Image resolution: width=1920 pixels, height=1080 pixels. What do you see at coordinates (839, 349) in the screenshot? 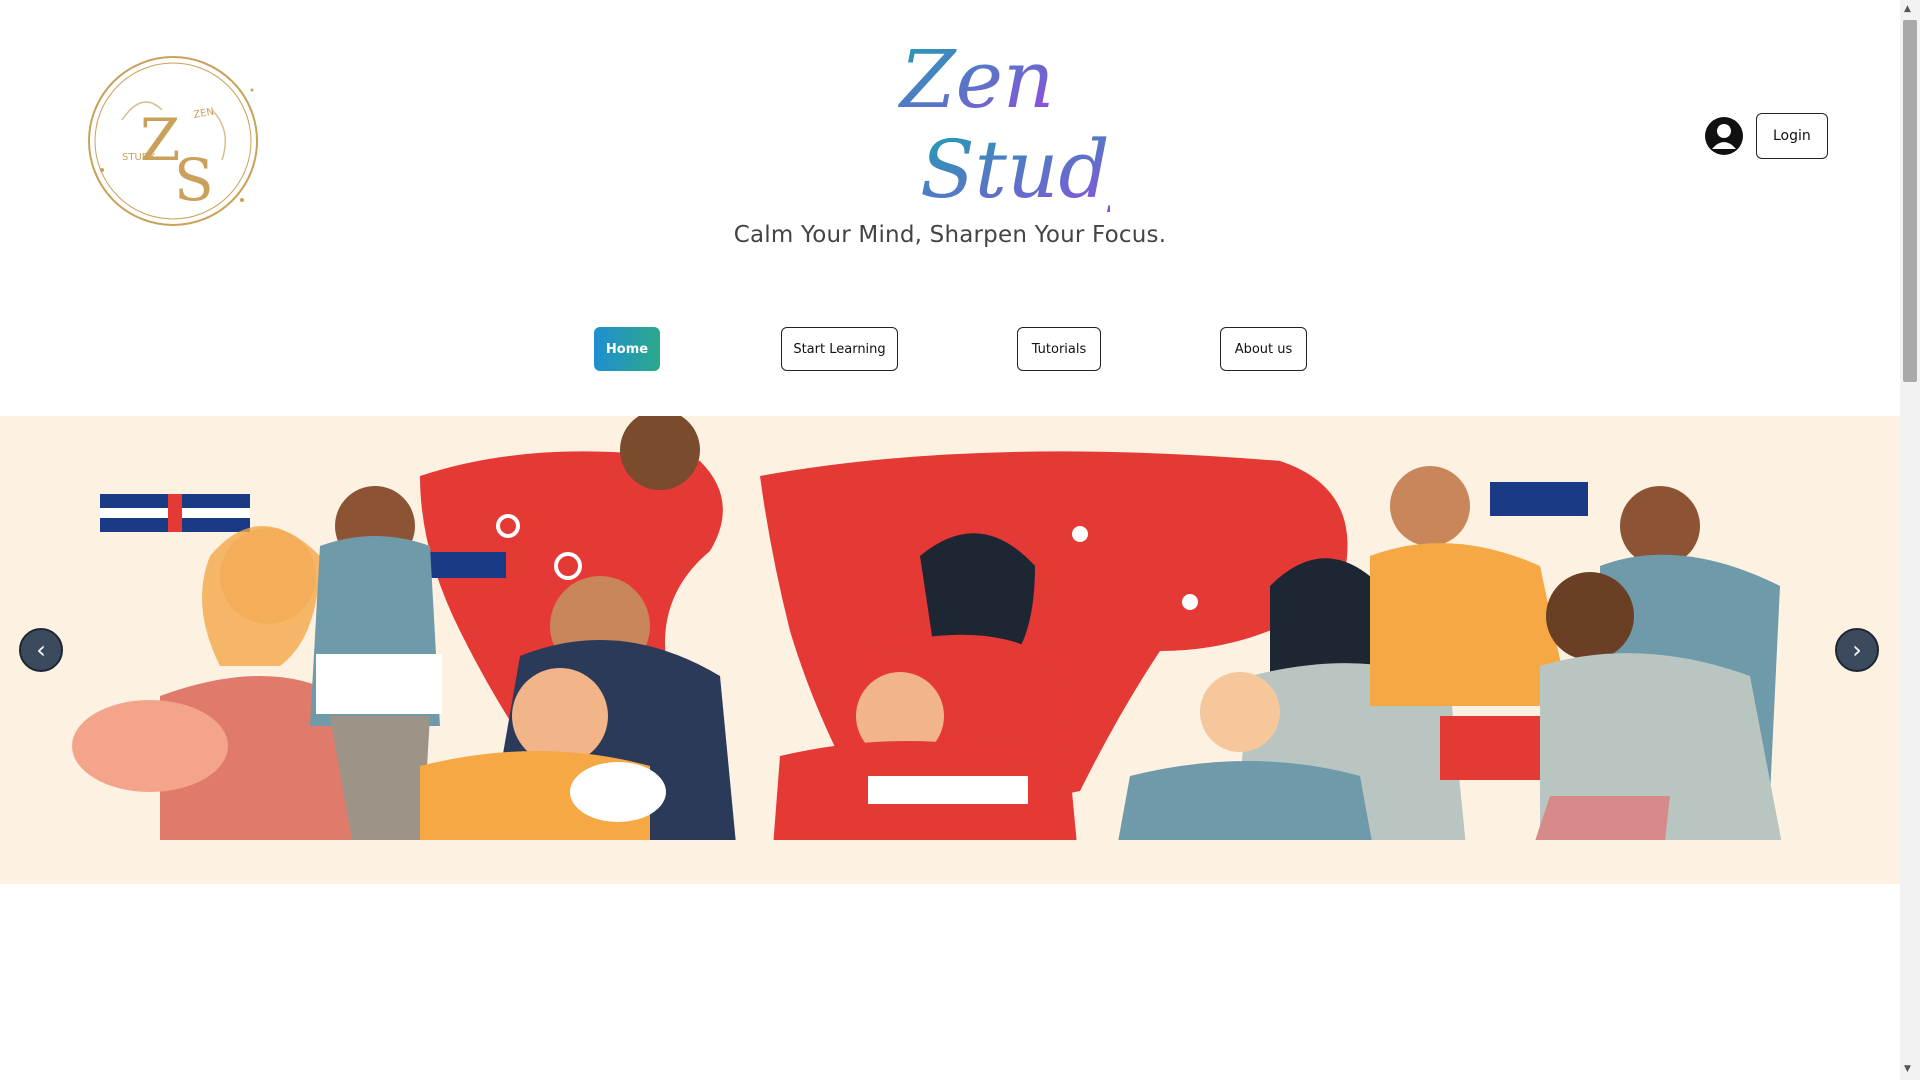
I see `nav-start-learning-button: Start Learning` at bounding box center [839, 349].